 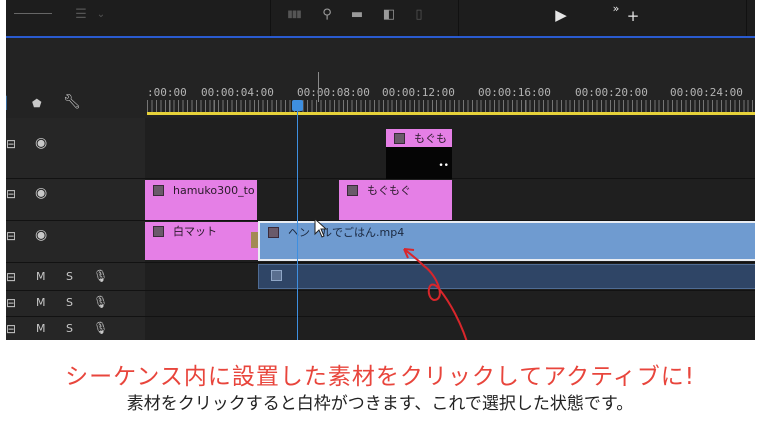 What do you see at coordinates (380, 377) in the screenshot?
I see `caption-heading: シーケンス内に設置した素材をクリックしてアクティブに!` at bounding box center [380, 377].